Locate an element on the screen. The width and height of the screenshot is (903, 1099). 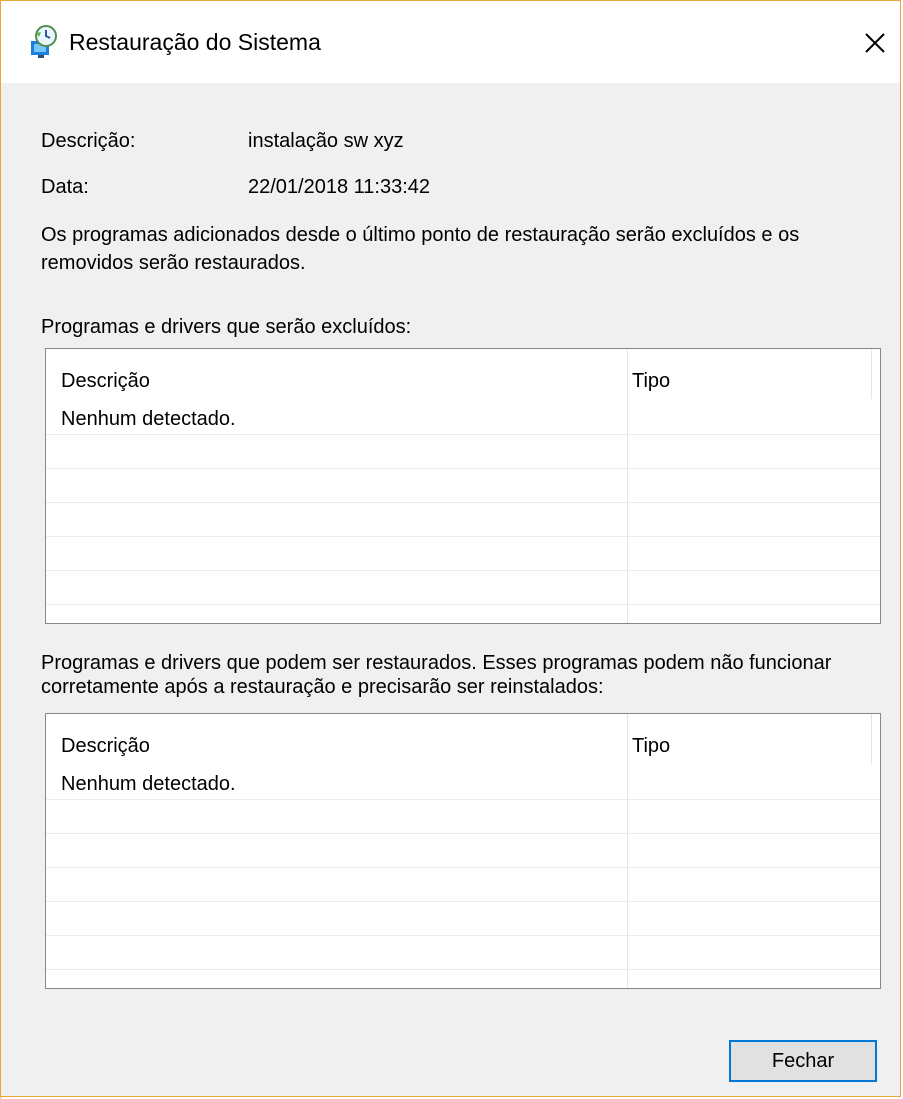
close-icon is located at coordinates (875, 43).